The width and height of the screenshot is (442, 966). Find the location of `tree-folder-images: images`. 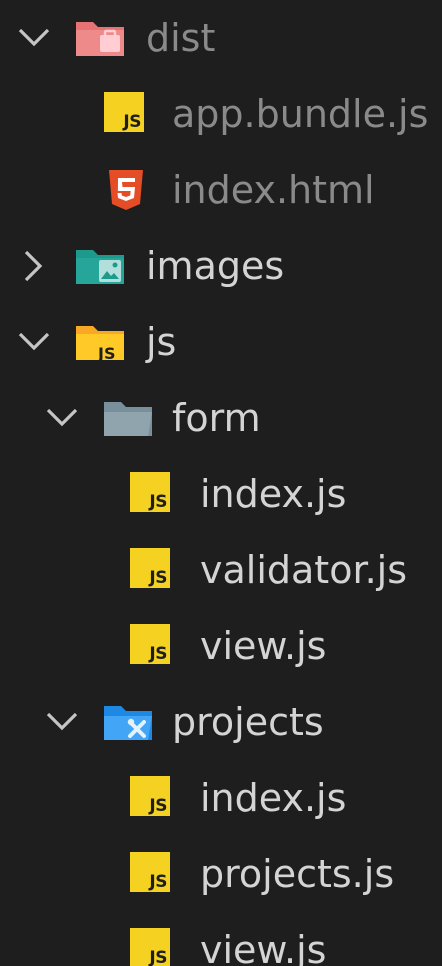

tree-folder-images: images is located at coordinates (221, 266).